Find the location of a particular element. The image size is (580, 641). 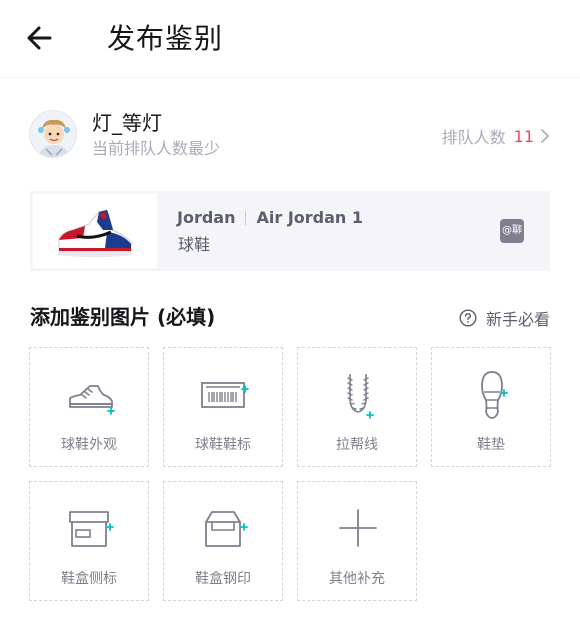

appraiser-subtitle: 当前排队人数最少 is located at coordinates (156, 148).